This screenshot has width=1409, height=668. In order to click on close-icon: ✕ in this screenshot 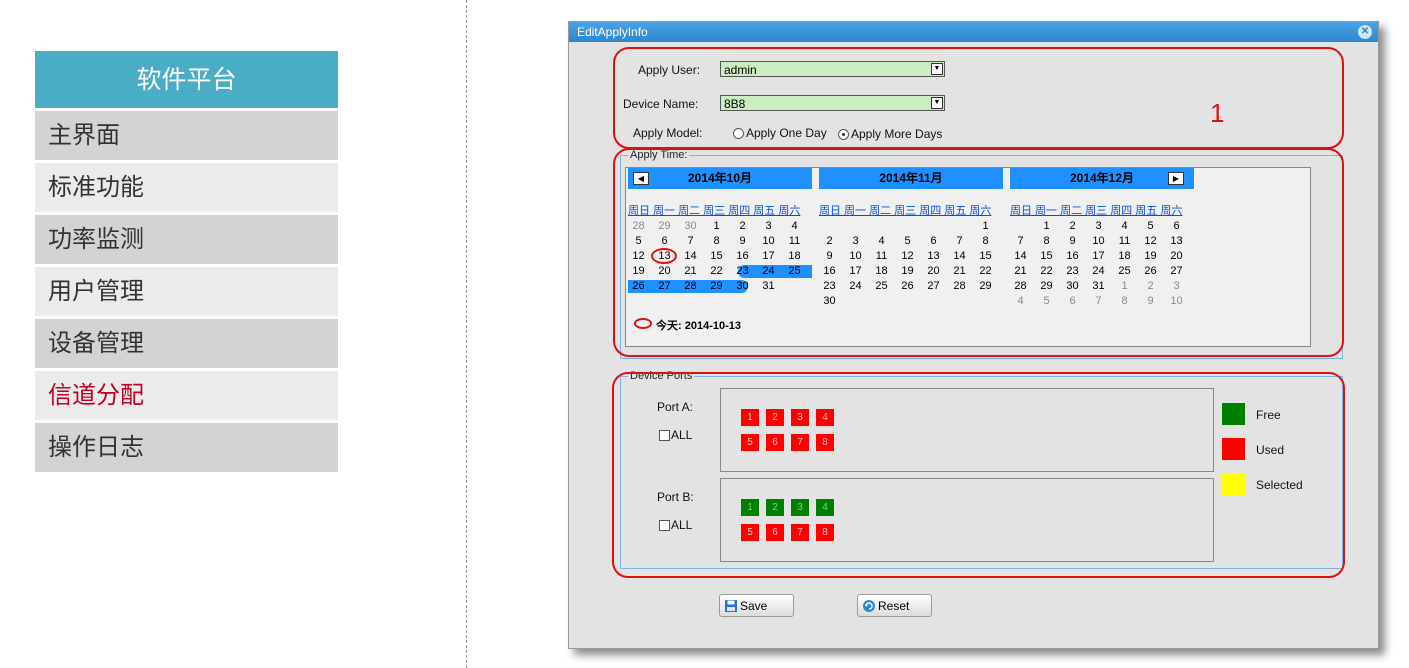, I will do `click(1365, 32)`.